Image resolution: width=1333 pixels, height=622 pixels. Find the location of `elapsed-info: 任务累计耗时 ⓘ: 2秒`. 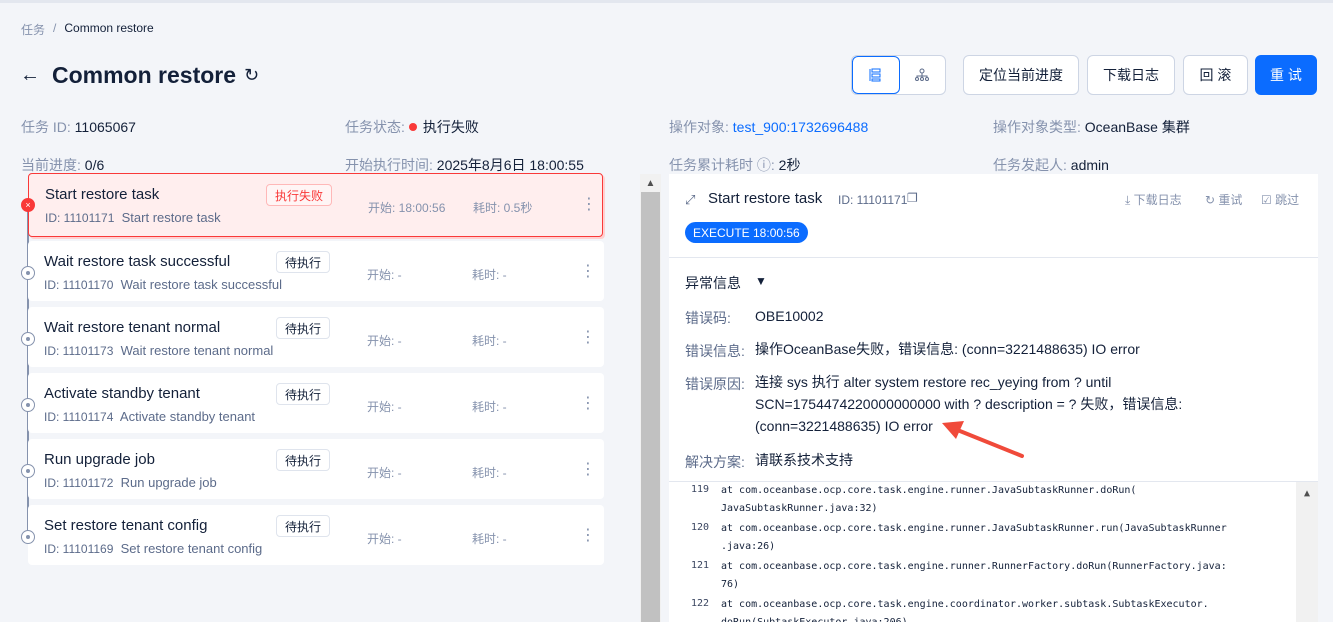

elapsed-info: 任务累计耗时 ⓘ: 2秒 is located at coordinates (734, 165).